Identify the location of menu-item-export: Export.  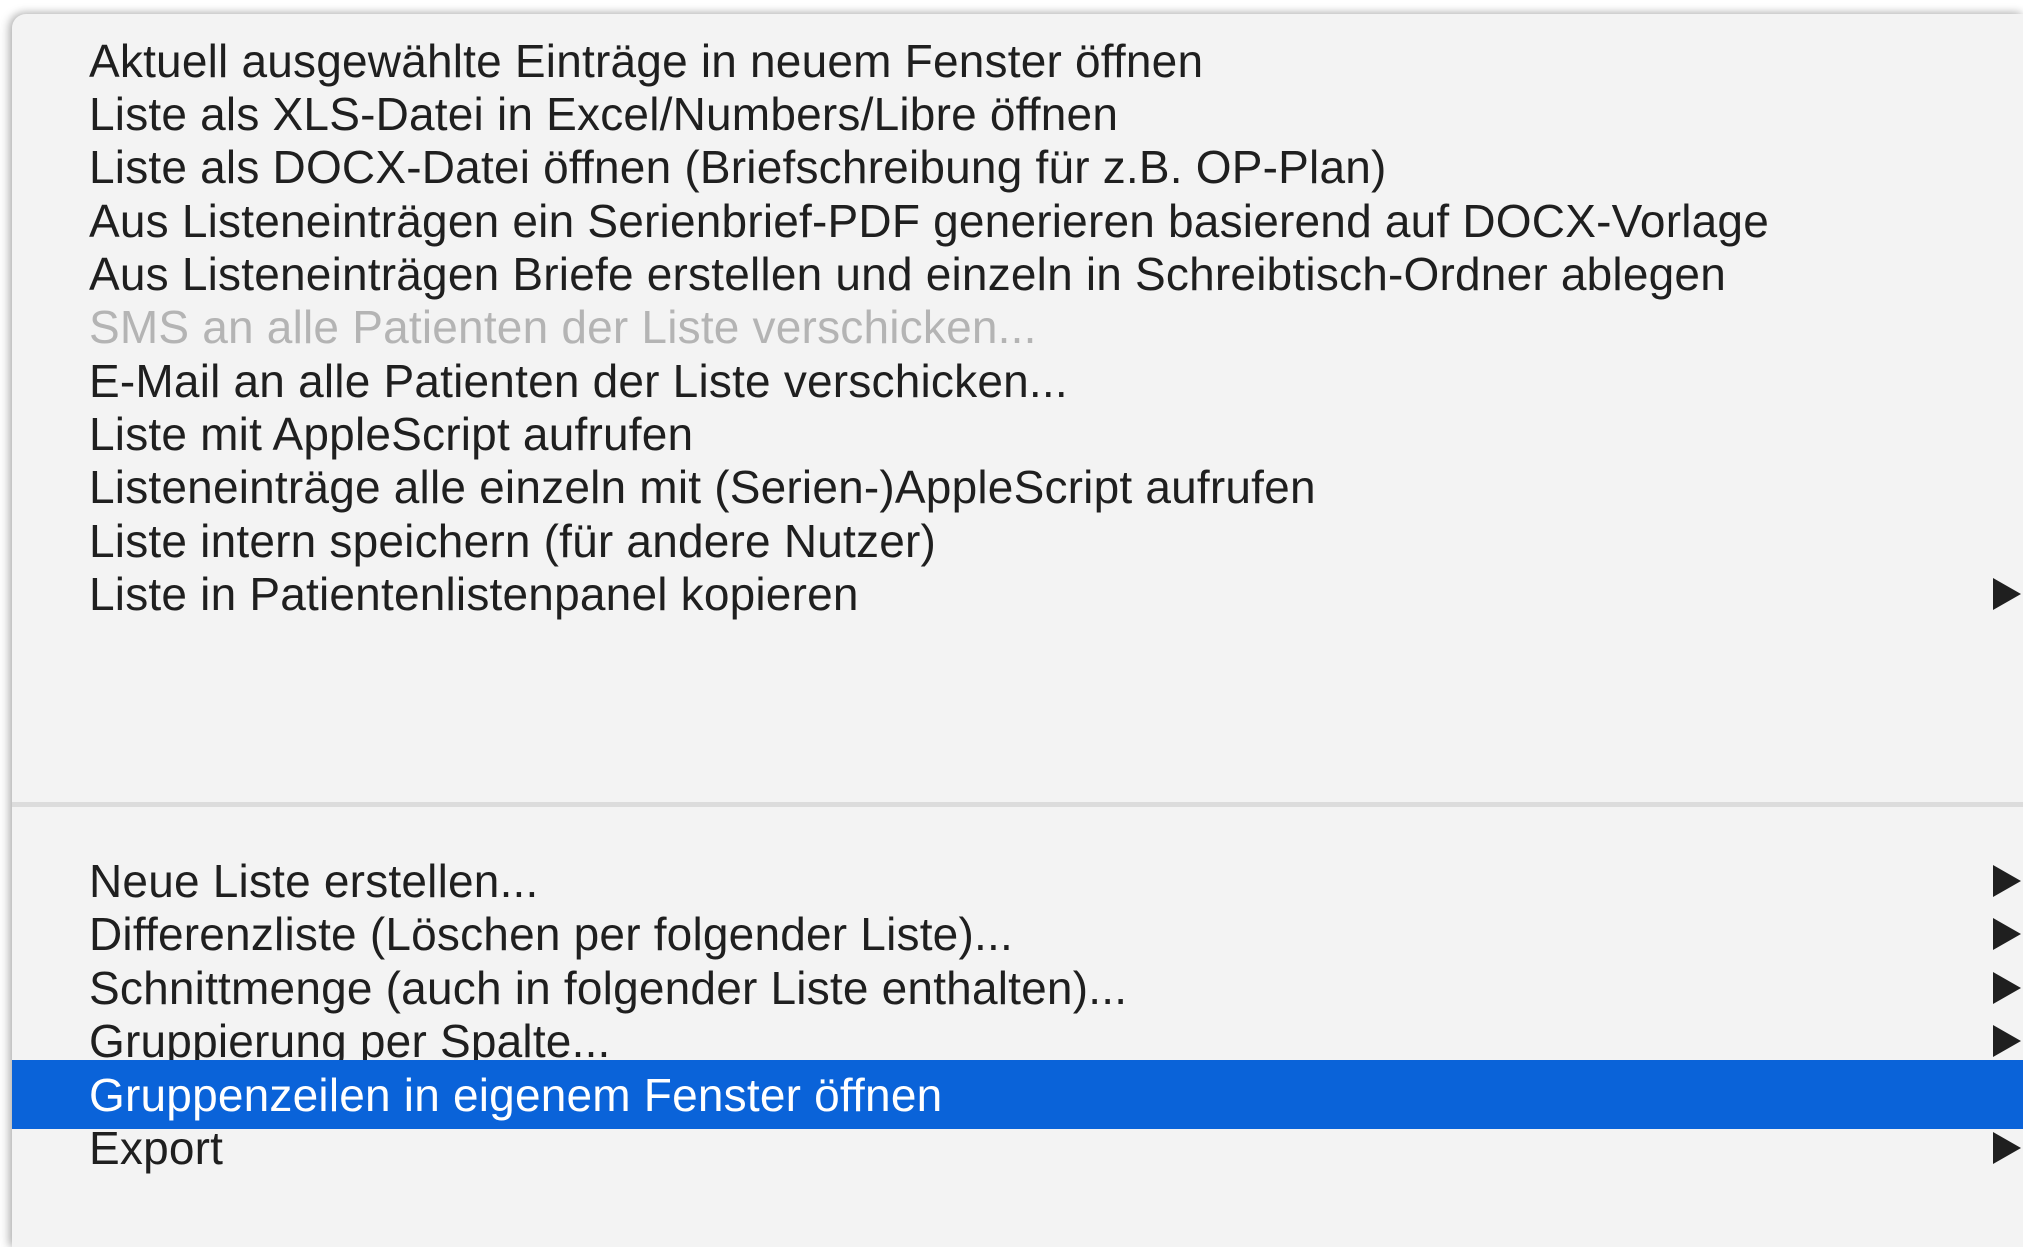
(1017, 1147).